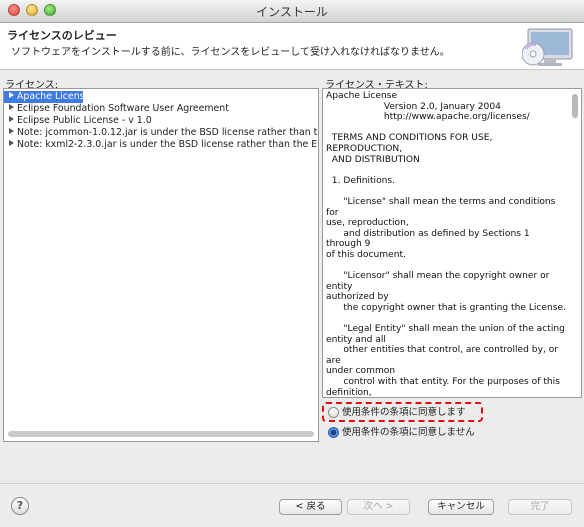 The height and width of the screenshot is (527, 584). What do you see at coordinates (161, 434) in the screenshot?
I see `horizontal-scrollbar` at bounding box center [161, 434].